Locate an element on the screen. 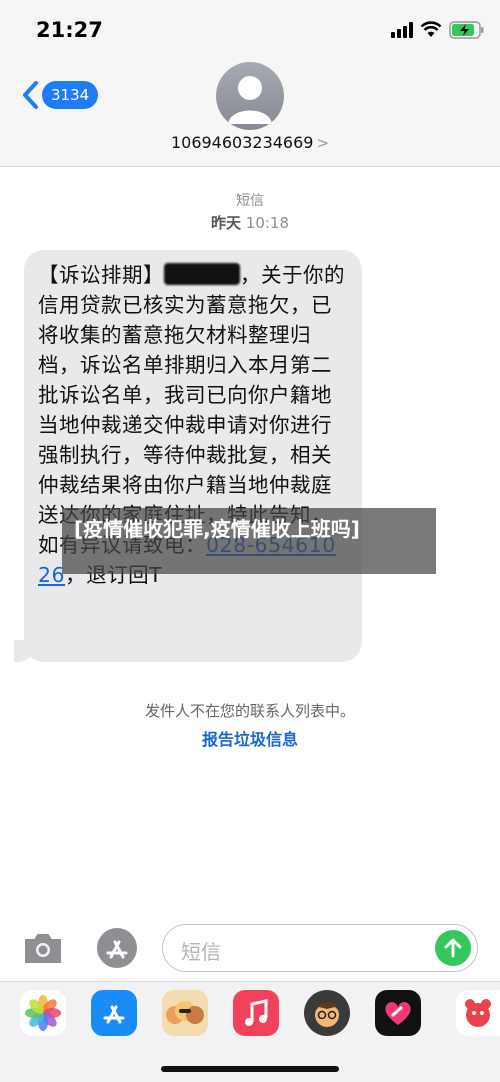 The image size is (500, 1082). app-store-icon is located at coordinates (117, 948).